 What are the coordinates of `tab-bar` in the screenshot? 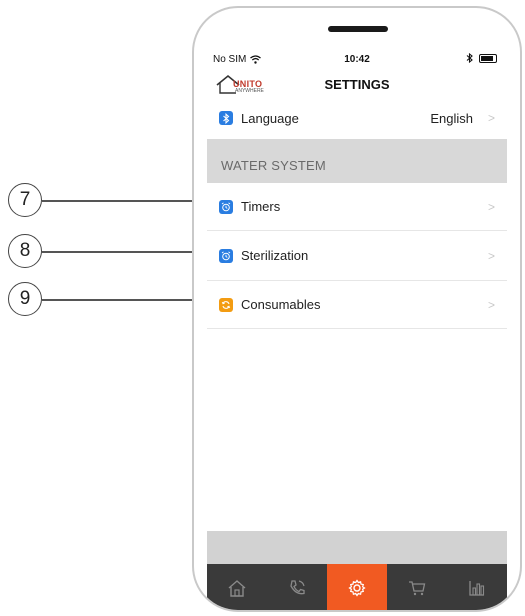 It's located at (357, 587).